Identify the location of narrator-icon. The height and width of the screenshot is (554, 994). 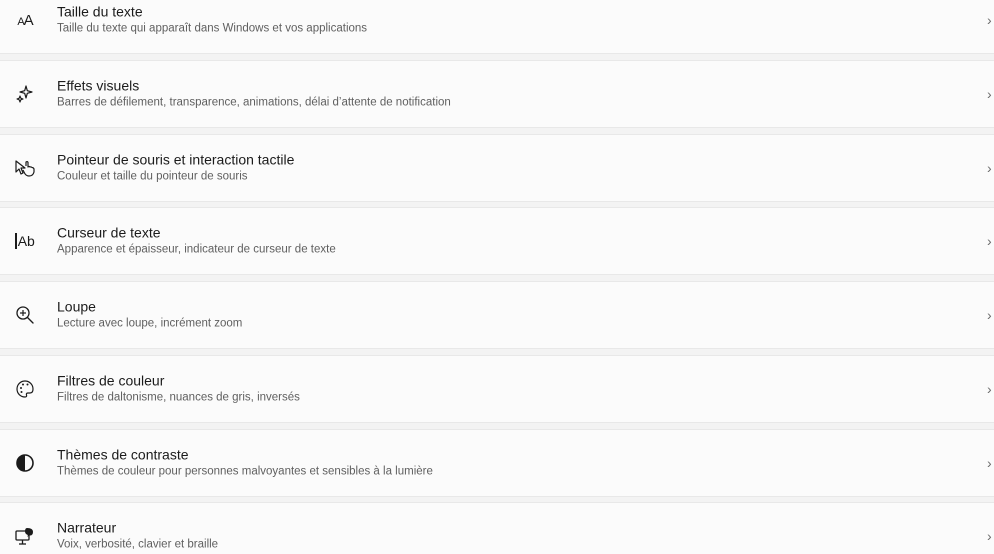
(25, 536).